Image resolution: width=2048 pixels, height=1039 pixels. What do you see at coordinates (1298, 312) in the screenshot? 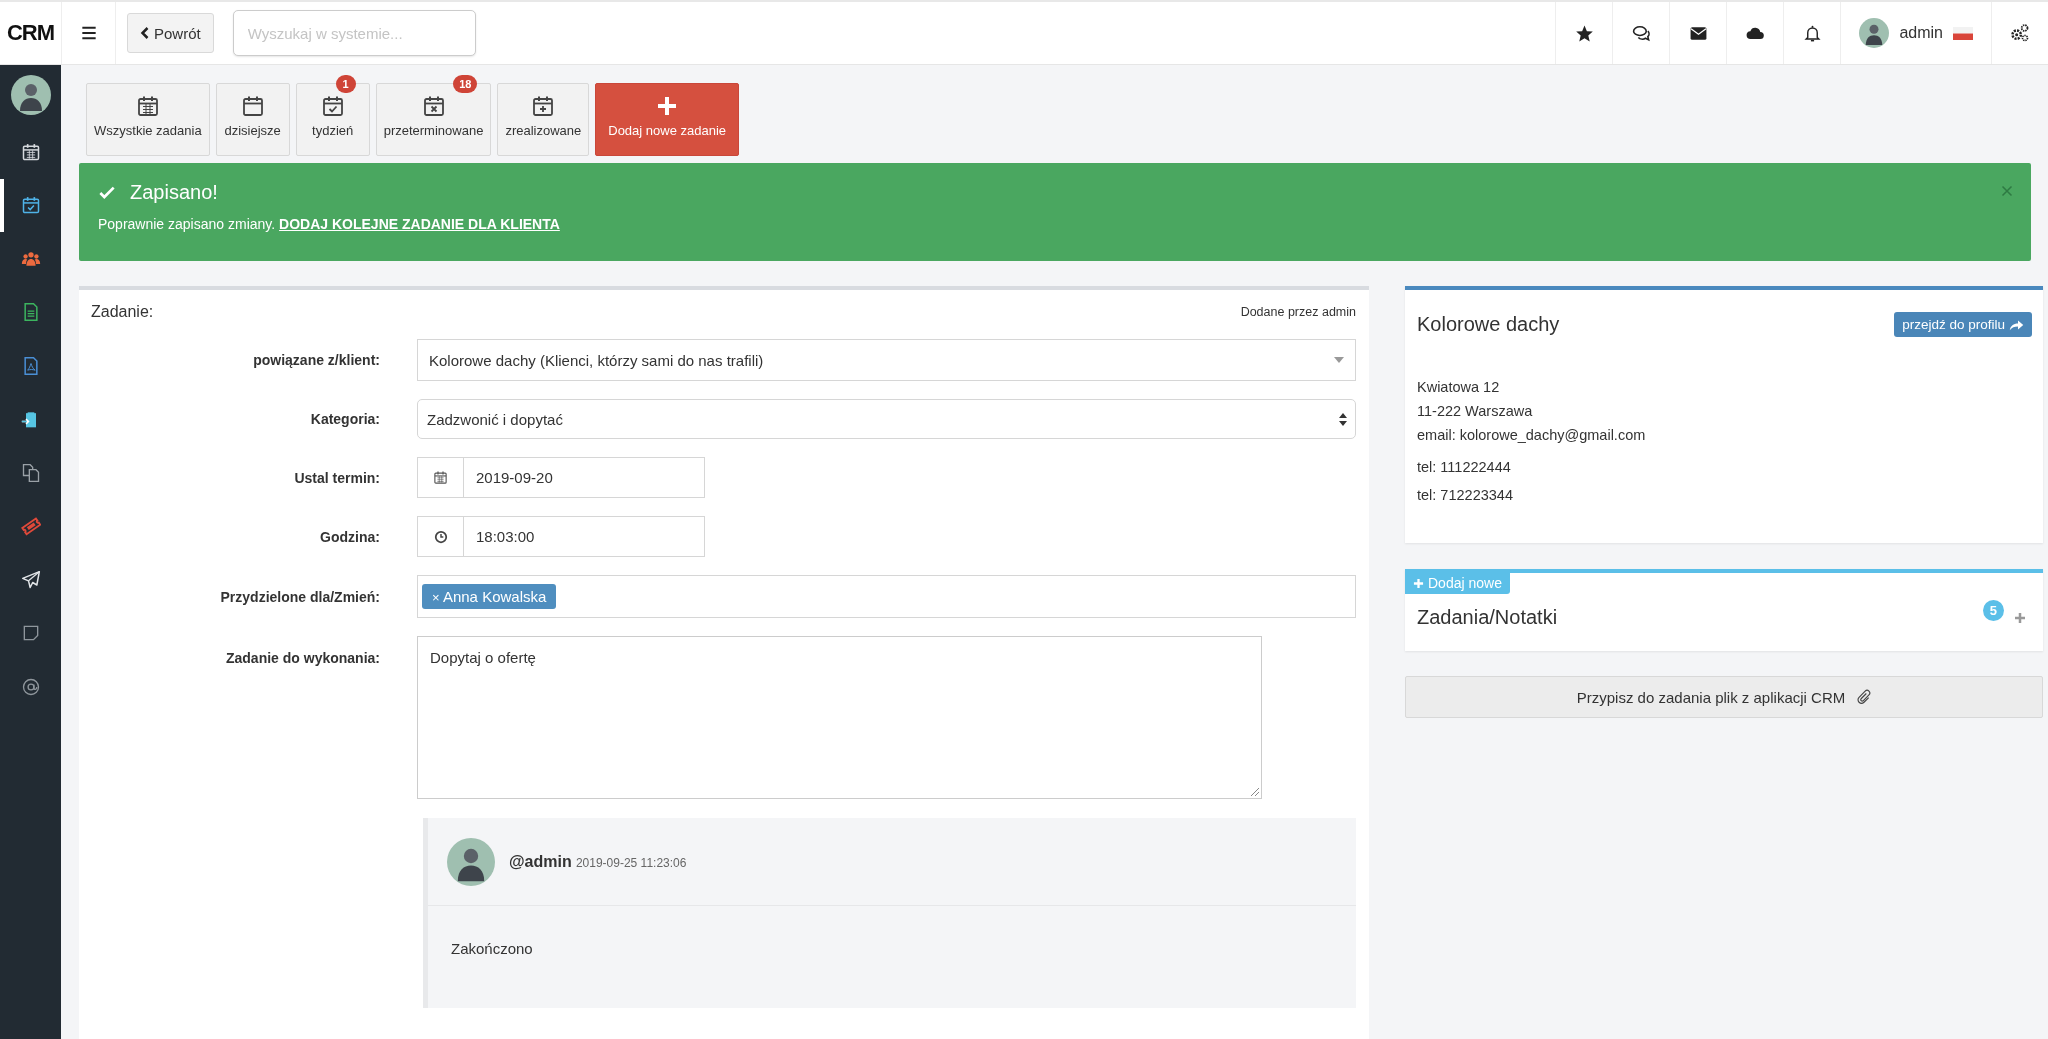
I see `added-by-text: Dodane przez admin` at bounding box center [1298, 312].